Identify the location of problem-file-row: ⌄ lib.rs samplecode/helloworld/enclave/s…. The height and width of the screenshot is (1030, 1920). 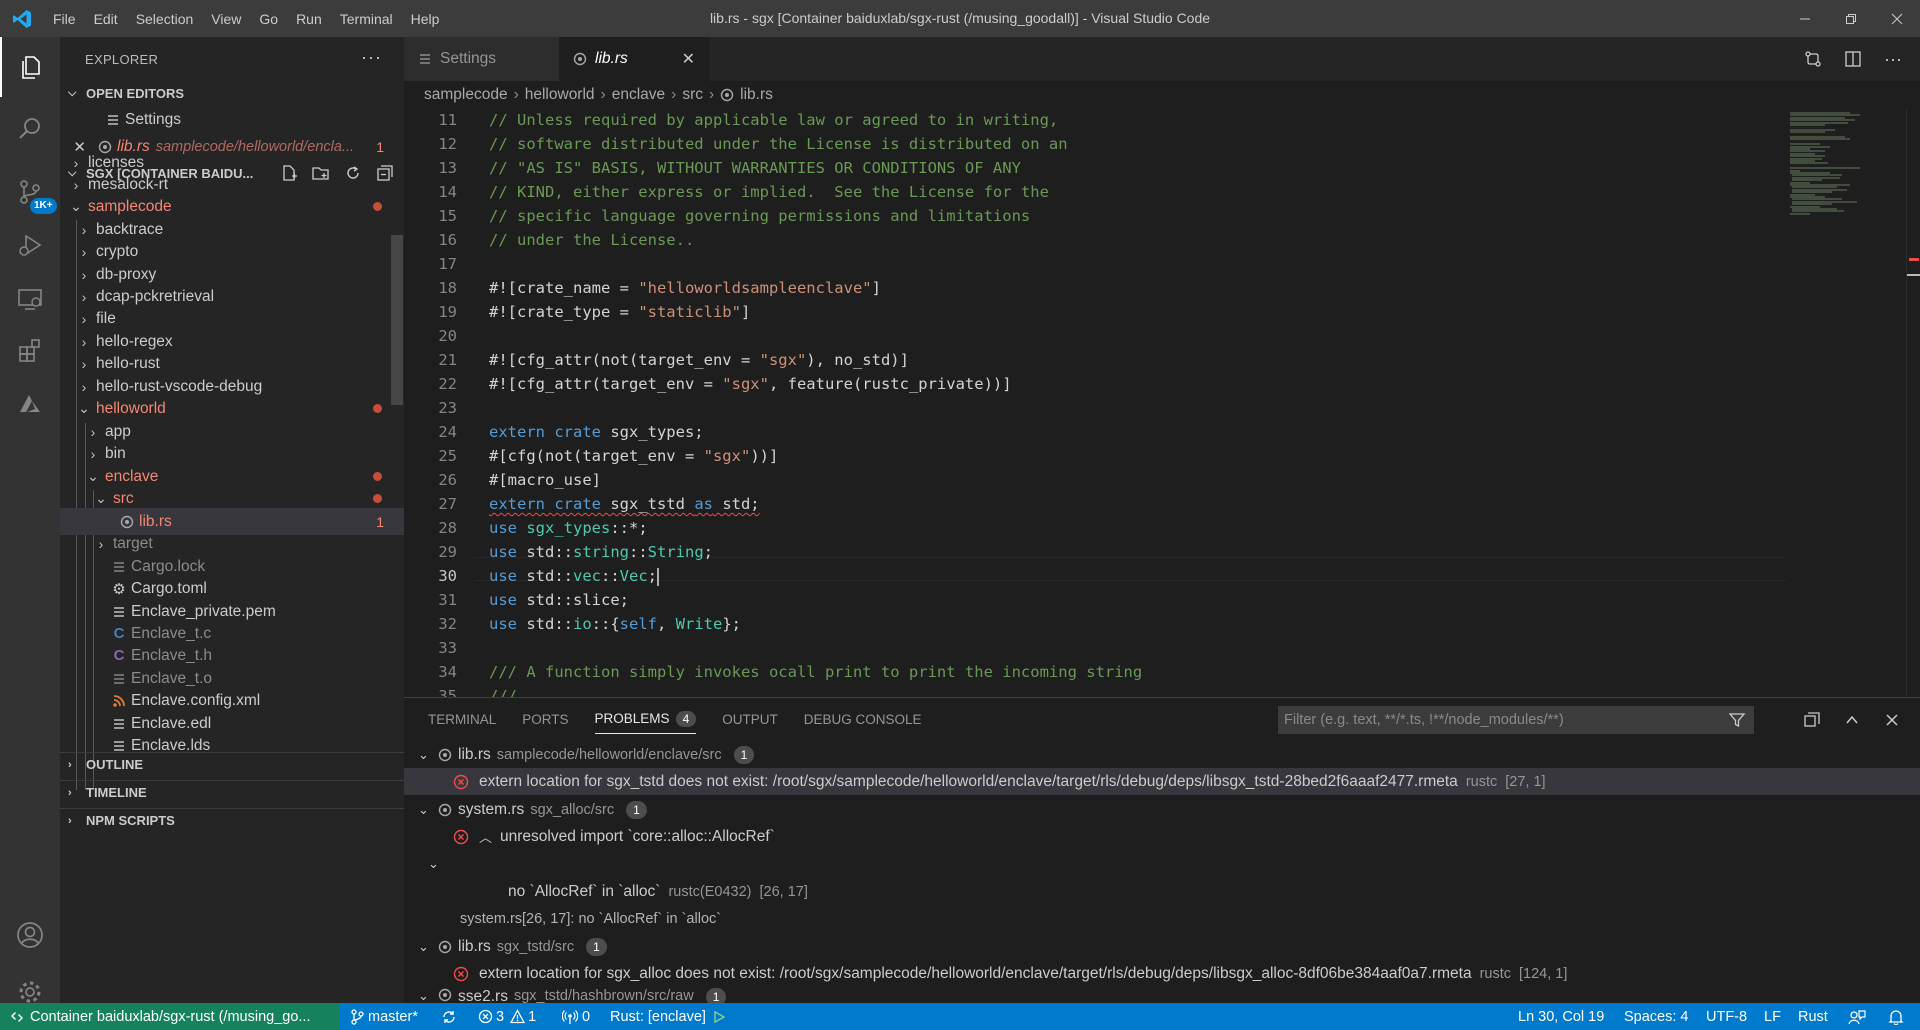
(1162, 754).